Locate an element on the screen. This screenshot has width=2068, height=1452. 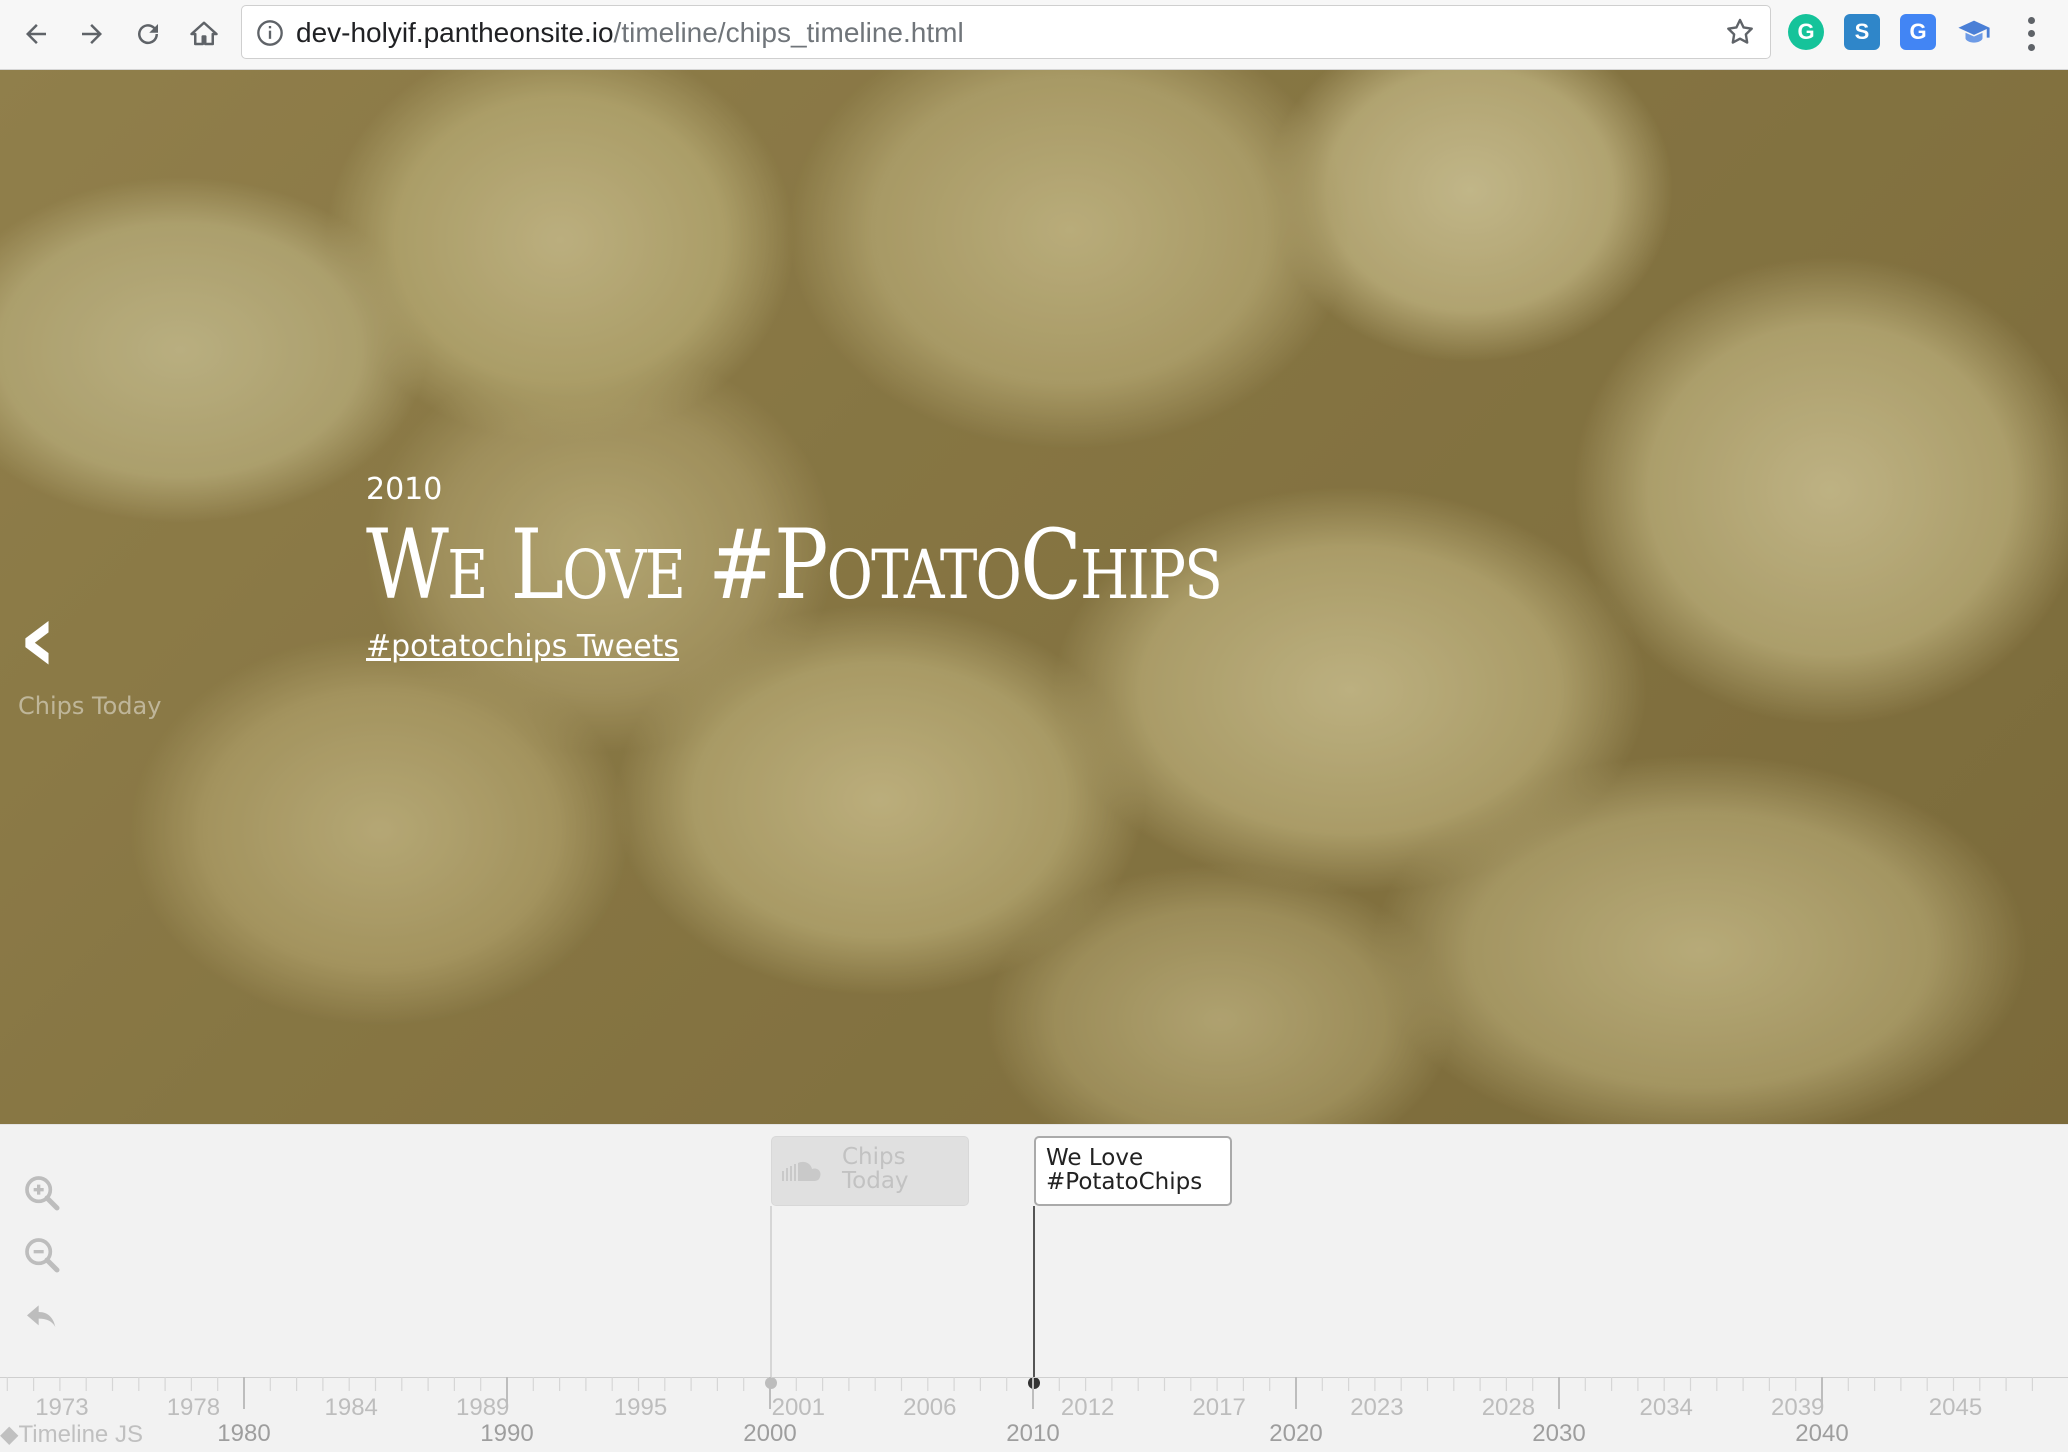
minor-tick-label: 1984 is located at coordinates (351, 1407).